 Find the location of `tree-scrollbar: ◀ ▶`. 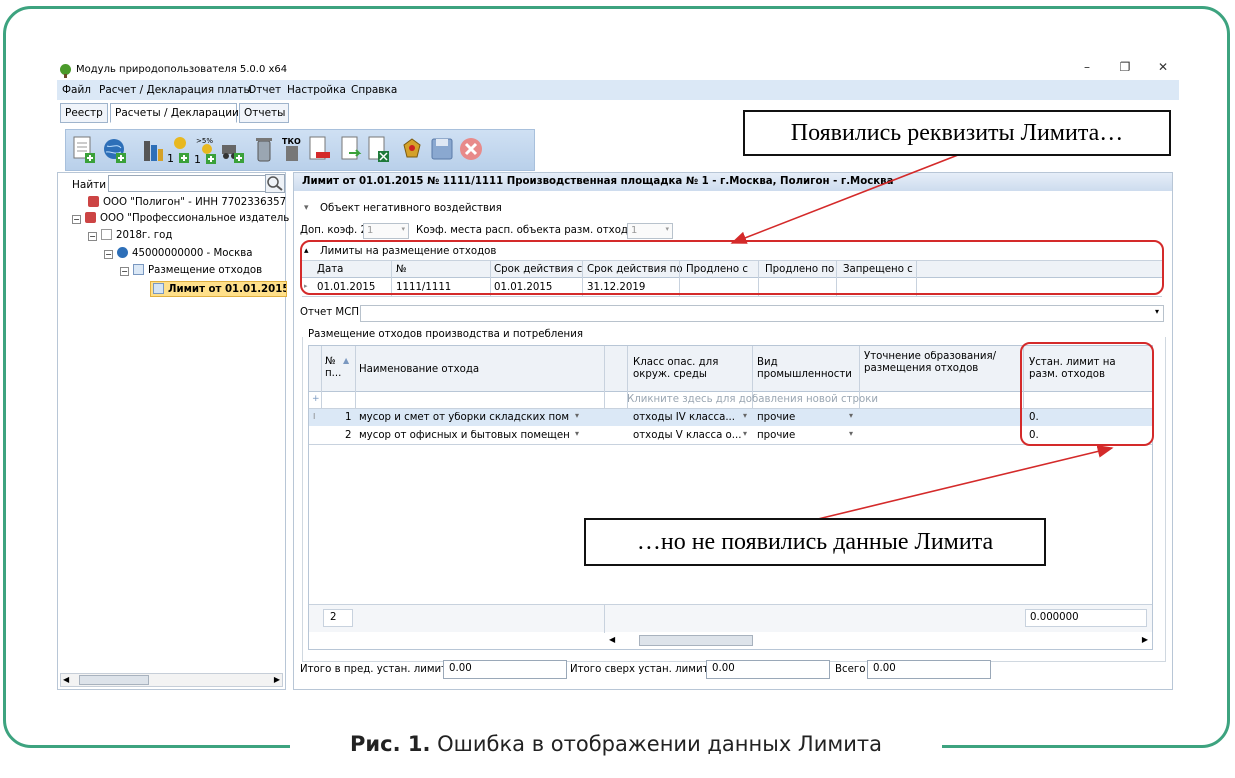

tree-scrollbar: ◀ ▶ is located at coordinates (171, 680).